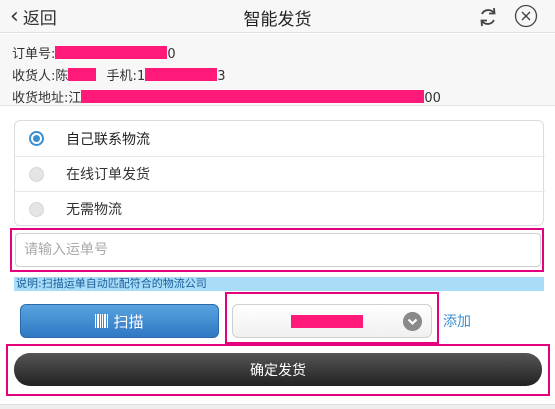 Image resolution: width=555 pixels, height=409 pixels. I want to click on top-bar: ‹ 返回 智能发货, so click(277, 16).